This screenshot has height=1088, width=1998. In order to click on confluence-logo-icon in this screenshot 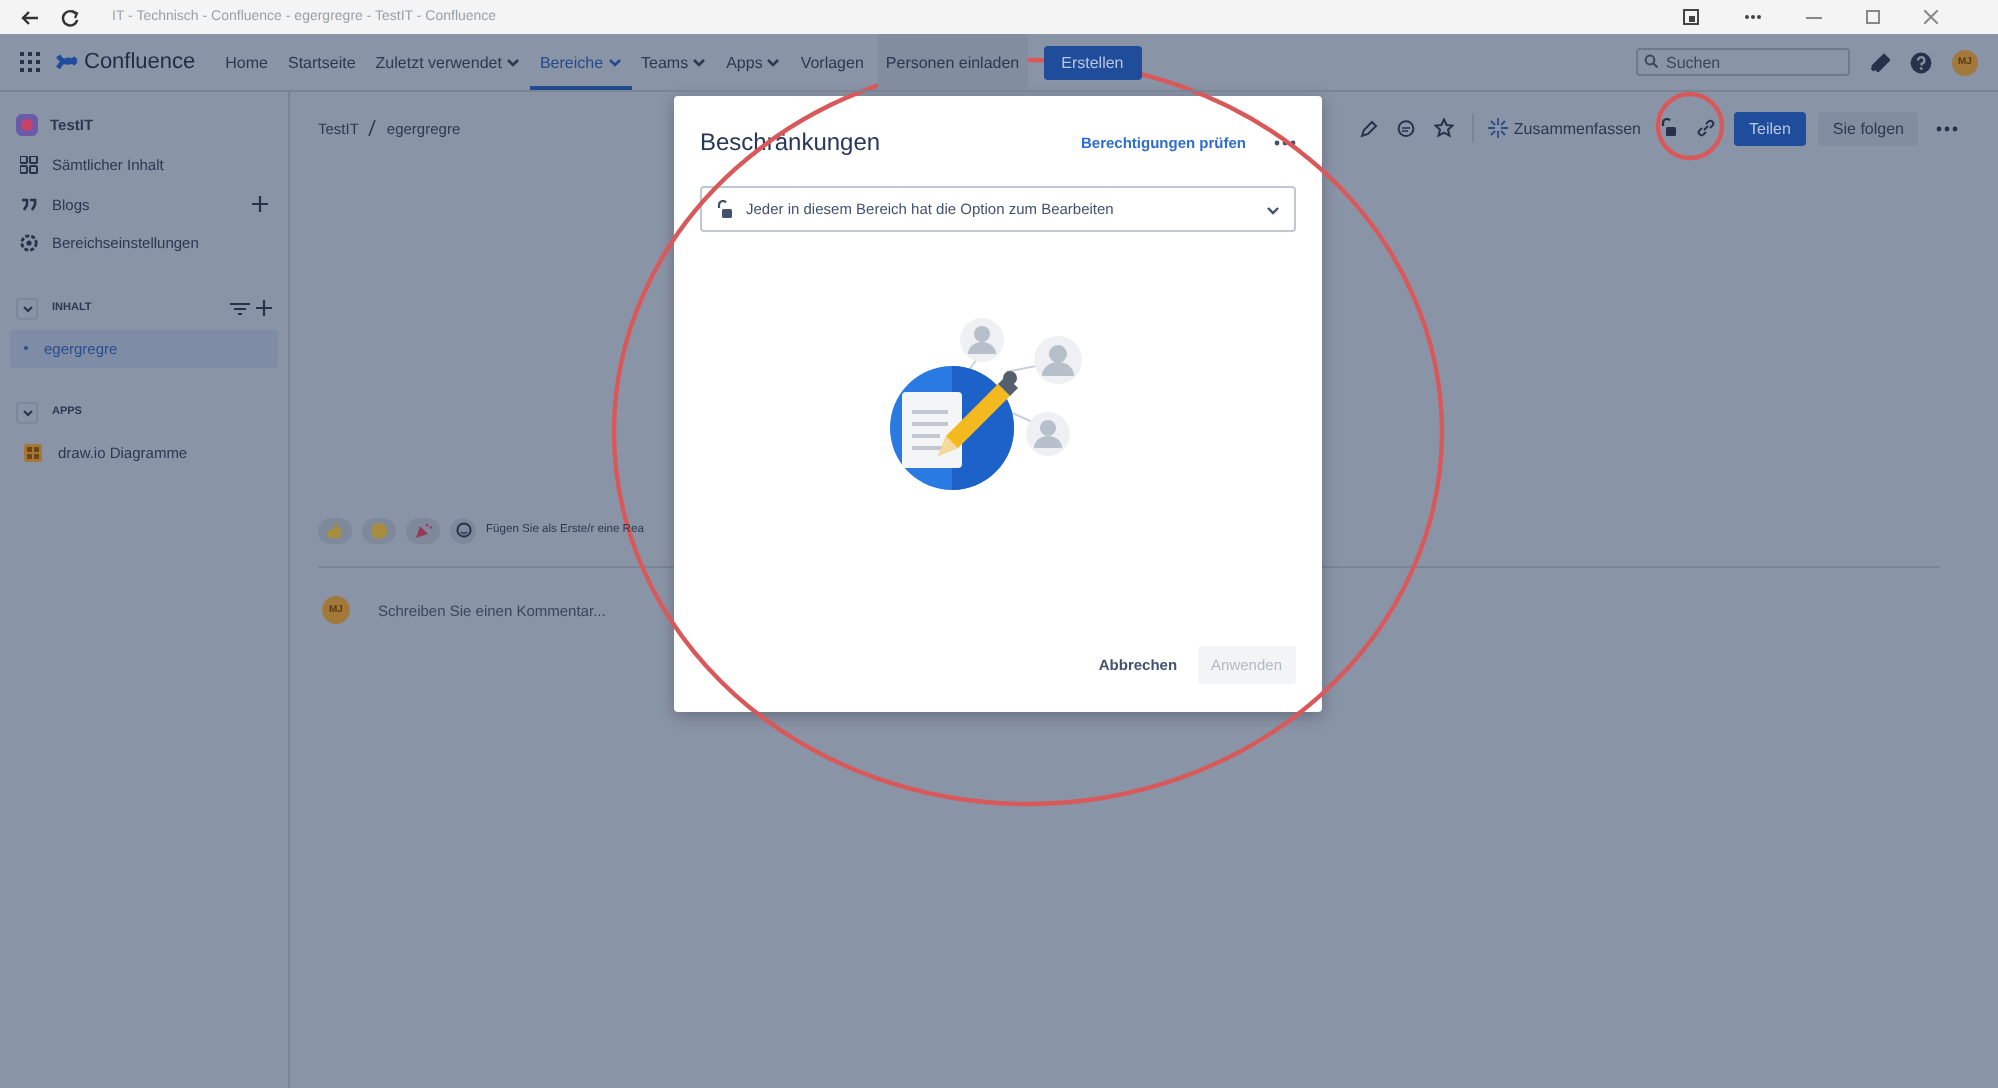, I will do `click(67, 62)`.